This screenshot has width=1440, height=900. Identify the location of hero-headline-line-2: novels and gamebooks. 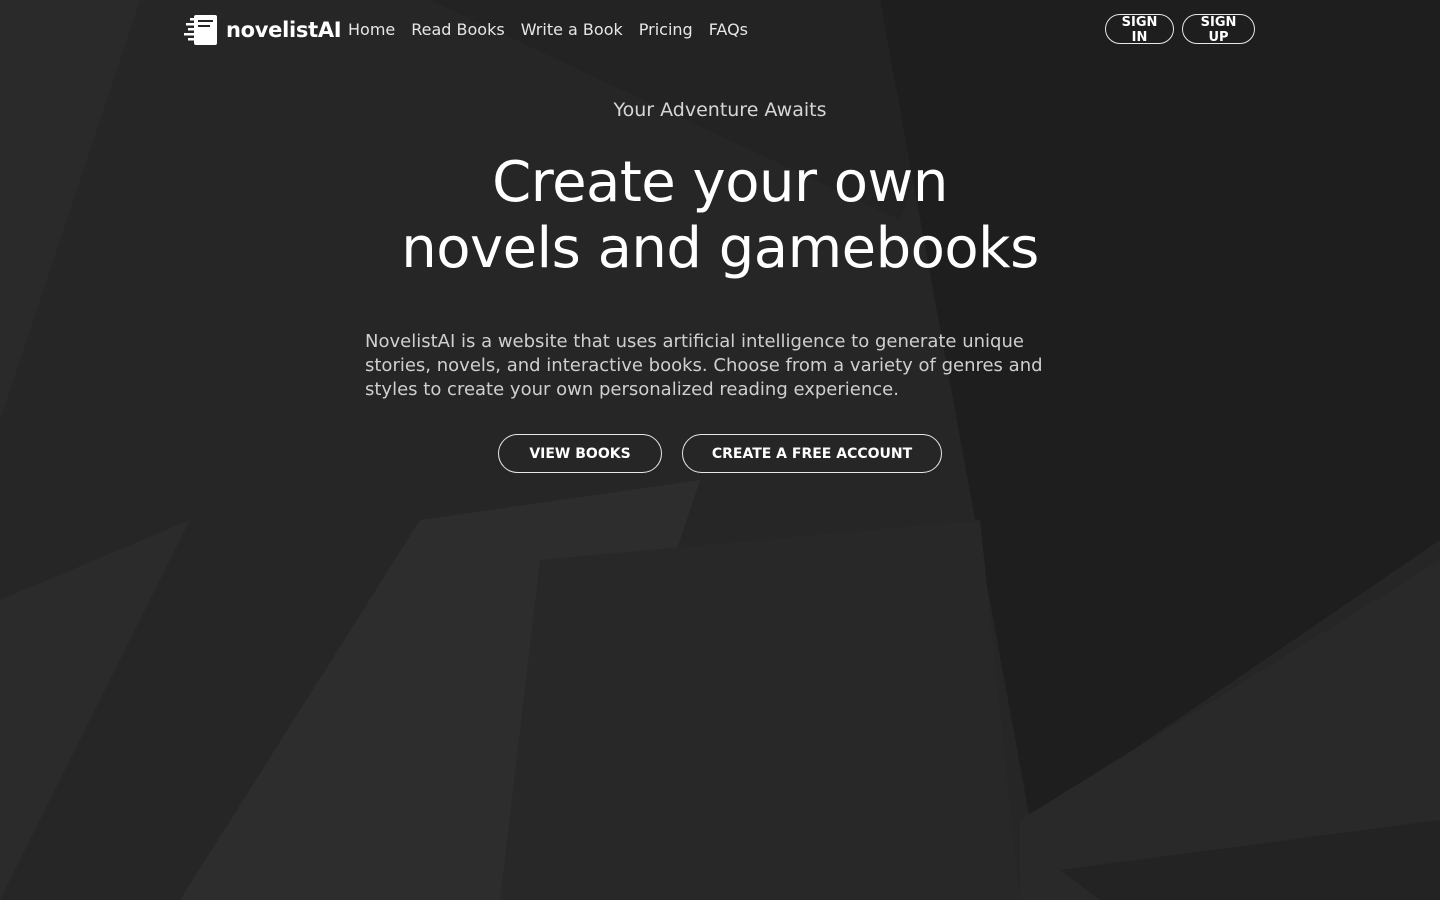
(720, 248).